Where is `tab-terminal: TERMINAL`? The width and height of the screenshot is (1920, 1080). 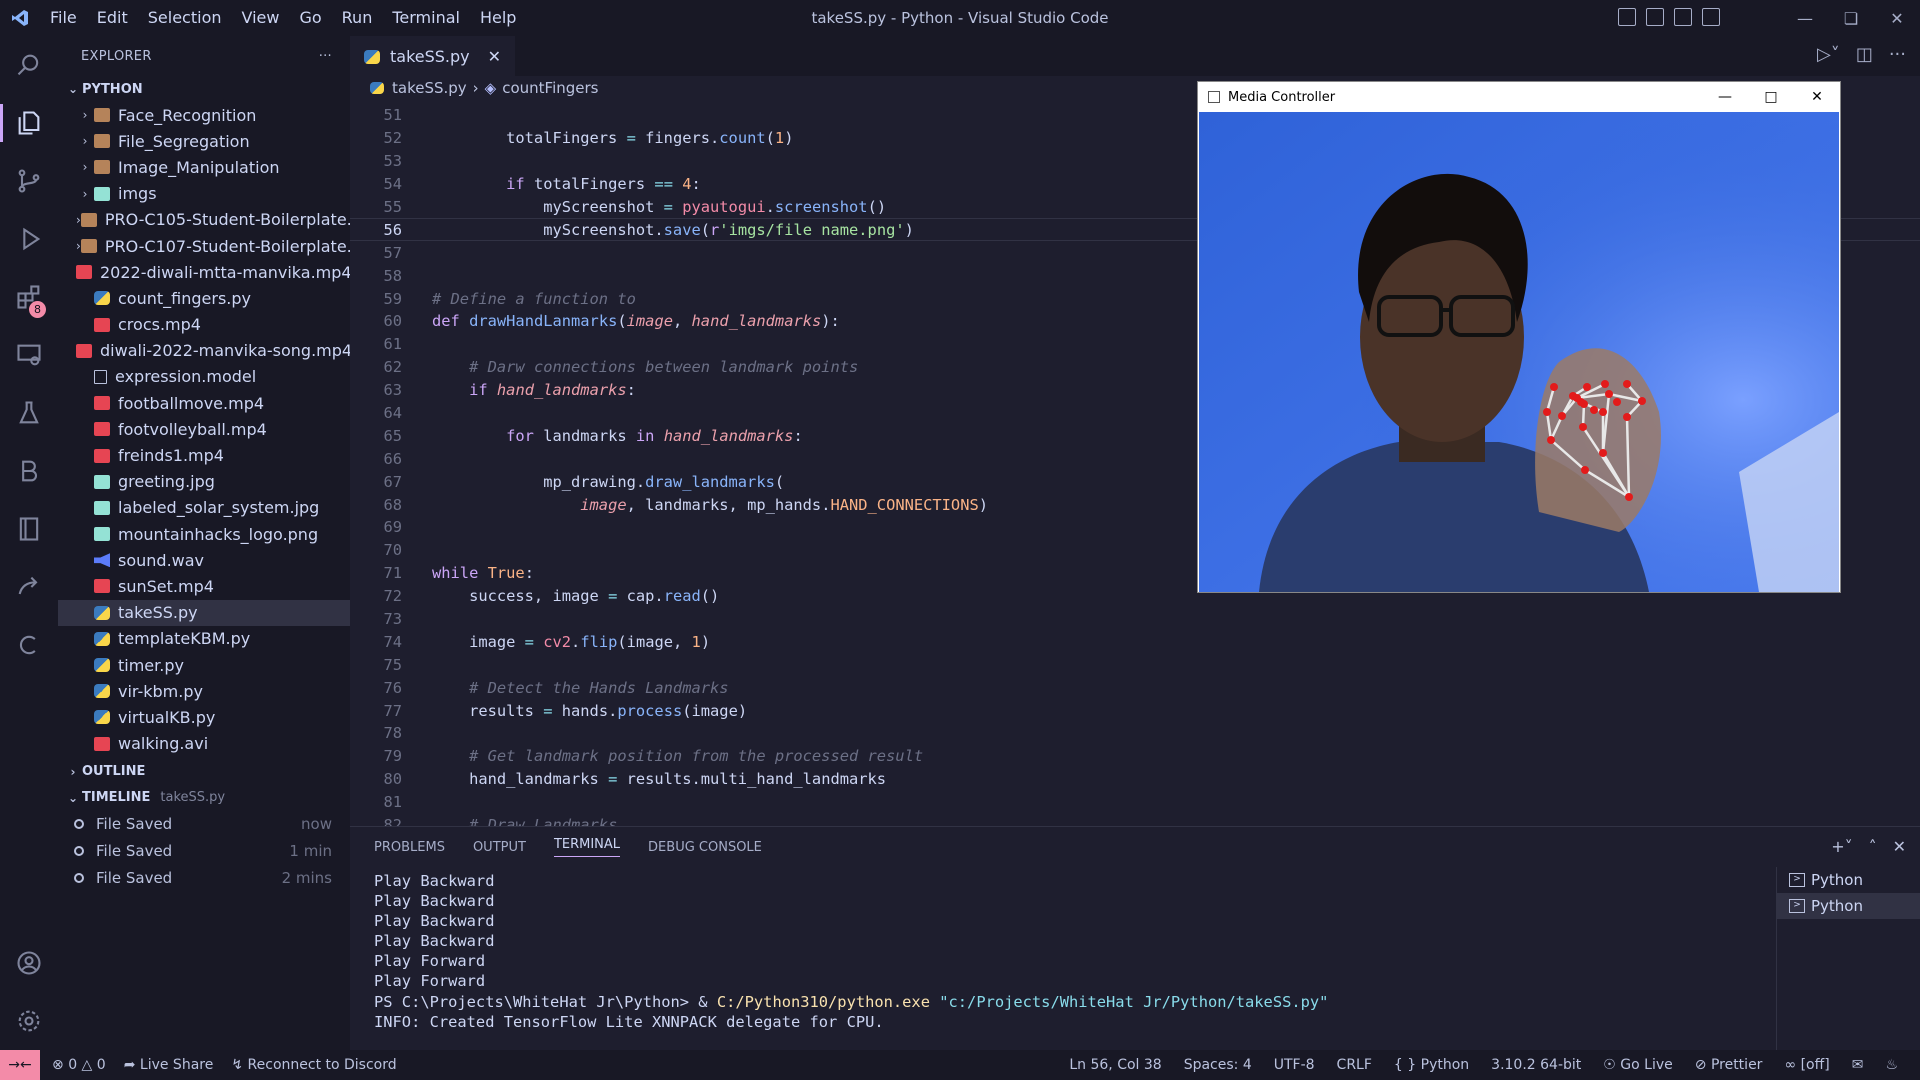 tab-terminal: TERMINAL is located at coordinates (587, 847).